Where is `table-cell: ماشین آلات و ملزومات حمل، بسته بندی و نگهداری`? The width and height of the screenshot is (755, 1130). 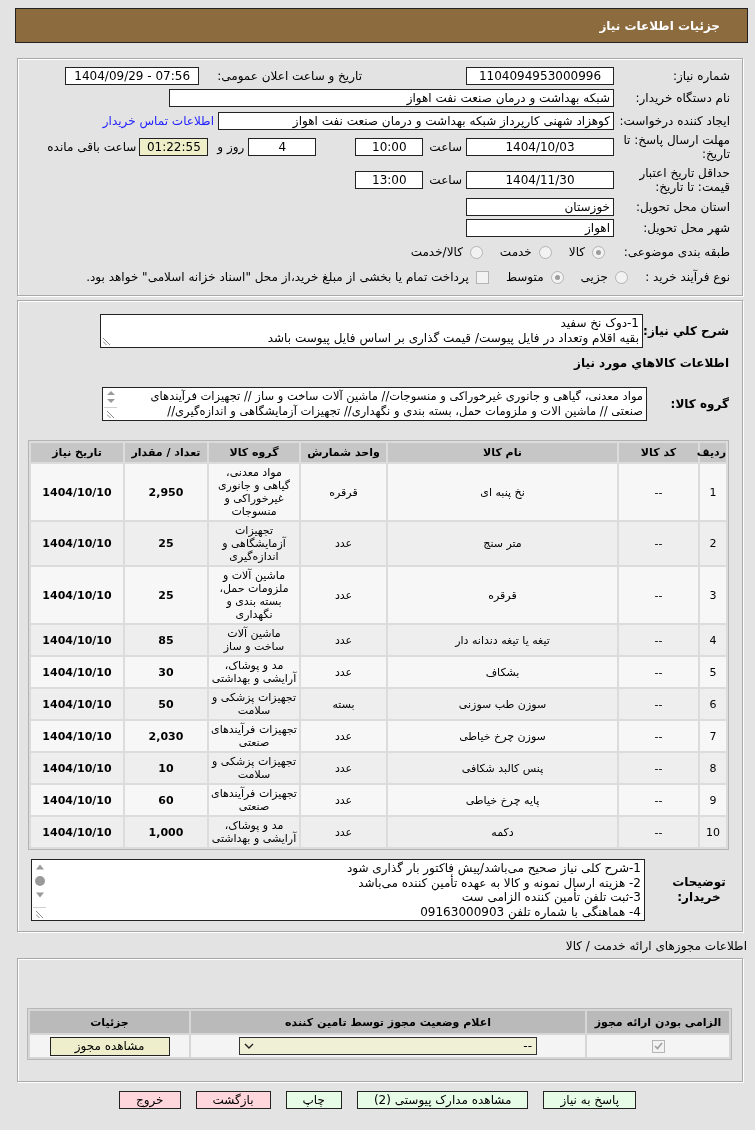
table-cell: ماشین آلات و ملزومات حمل، بسته بندی و نگهداری is located at coordinates (254, 595).